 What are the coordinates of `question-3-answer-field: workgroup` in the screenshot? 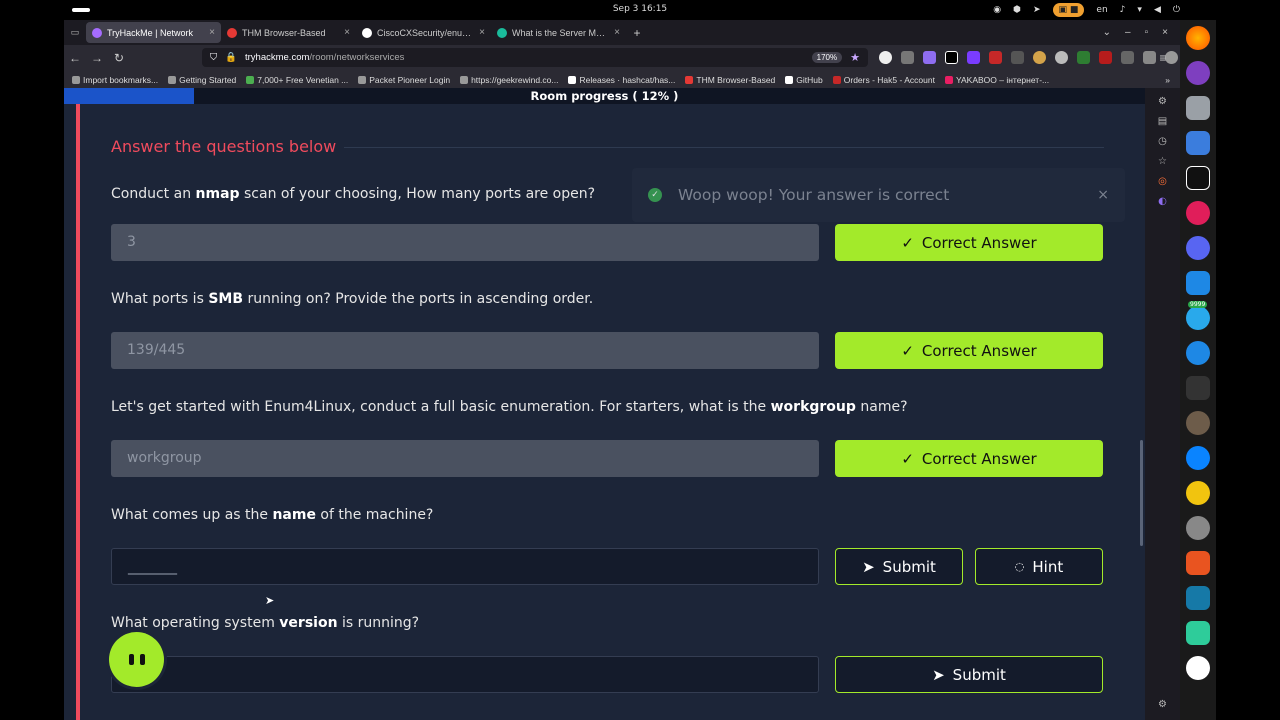 It's located at (465, 458).